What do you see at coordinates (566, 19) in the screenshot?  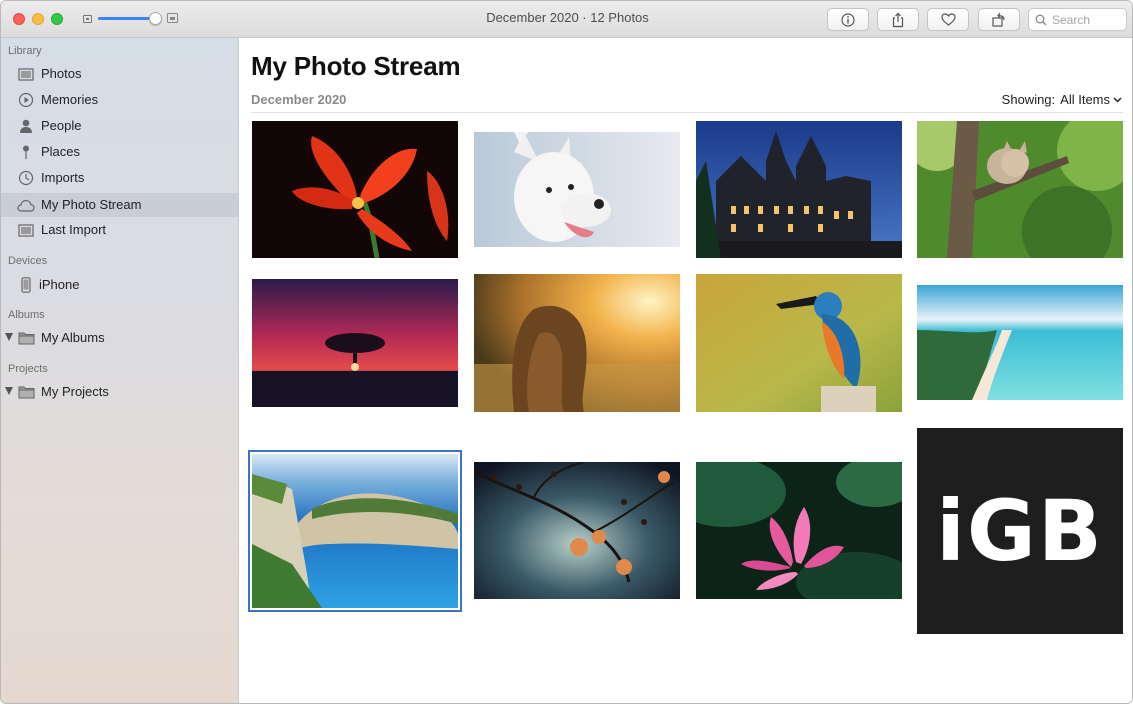 I see `title-bar: December 2020 · 12 Photos Search` at bounding box center [566, 19].